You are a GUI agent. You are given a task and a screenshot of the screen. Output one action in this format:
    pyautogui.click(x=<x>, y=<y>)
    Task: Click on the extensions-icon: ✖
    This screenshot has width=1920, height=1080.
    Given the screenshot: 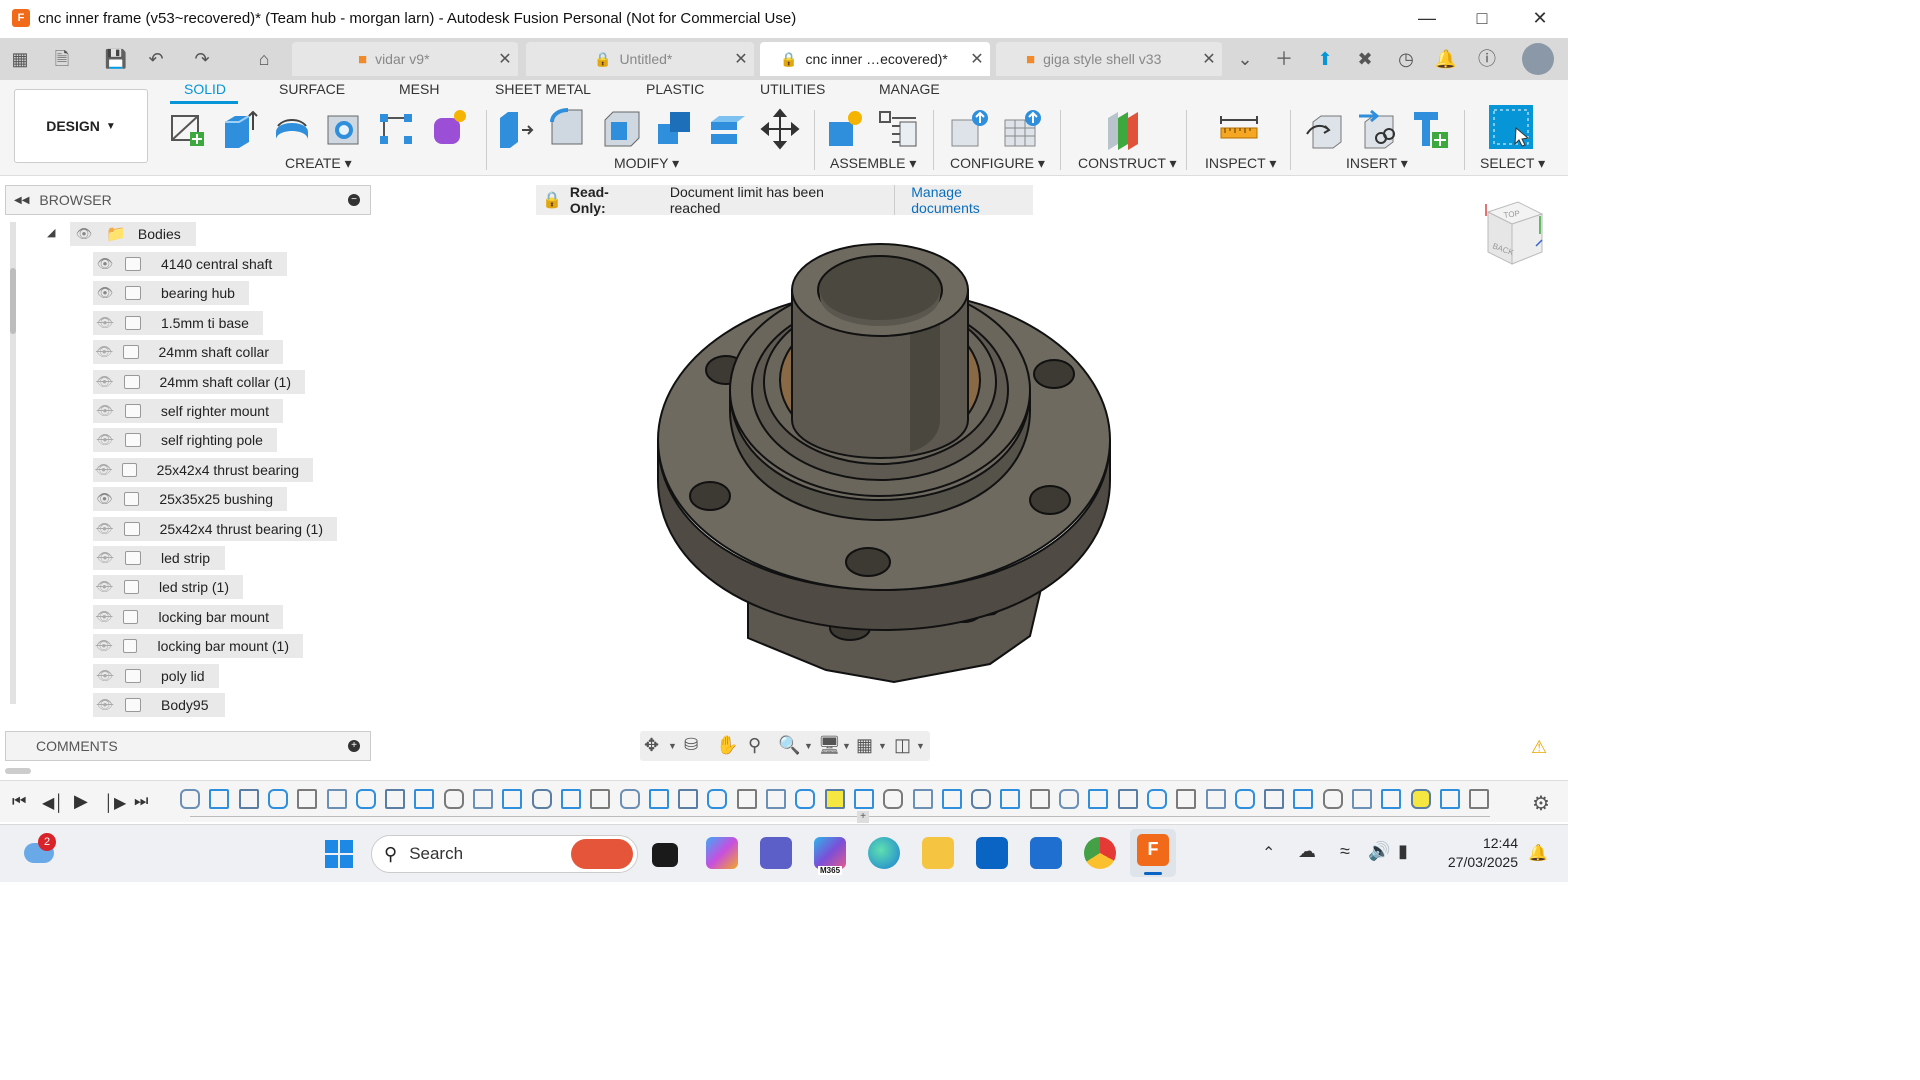 What is the action you would take?
    pyautogui.click(x=1365, y=59)
    